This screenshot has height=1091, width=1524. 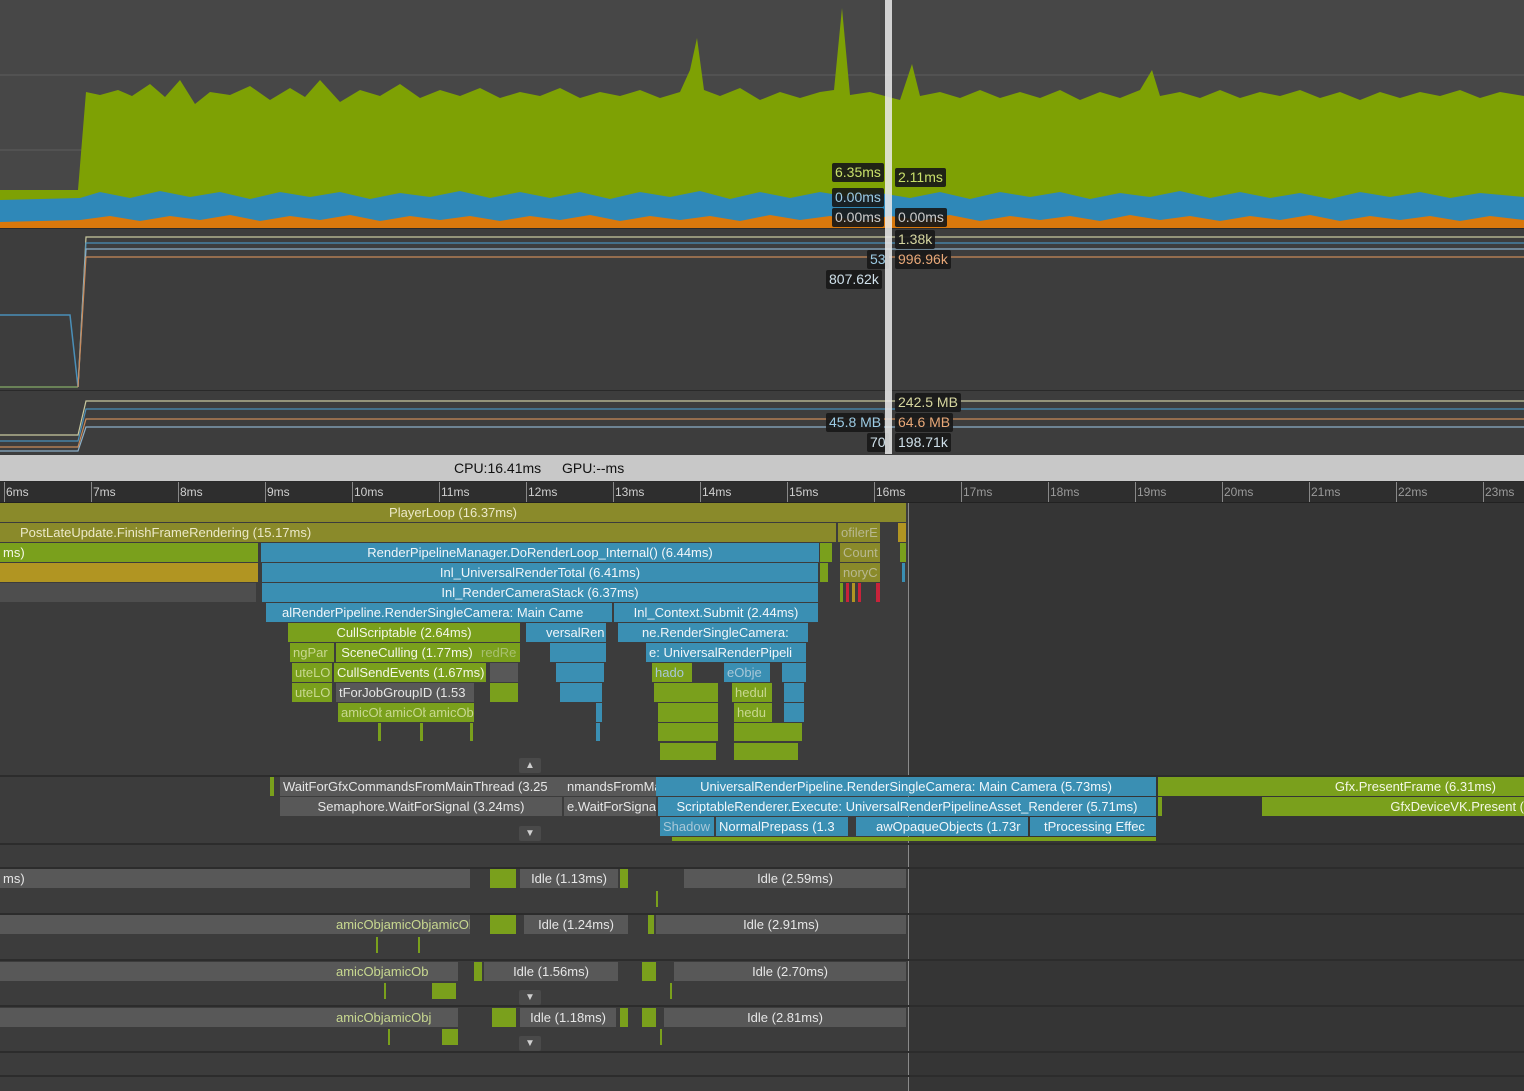 I want to click on sample-memory: noryC, so click(x=860, y=572).